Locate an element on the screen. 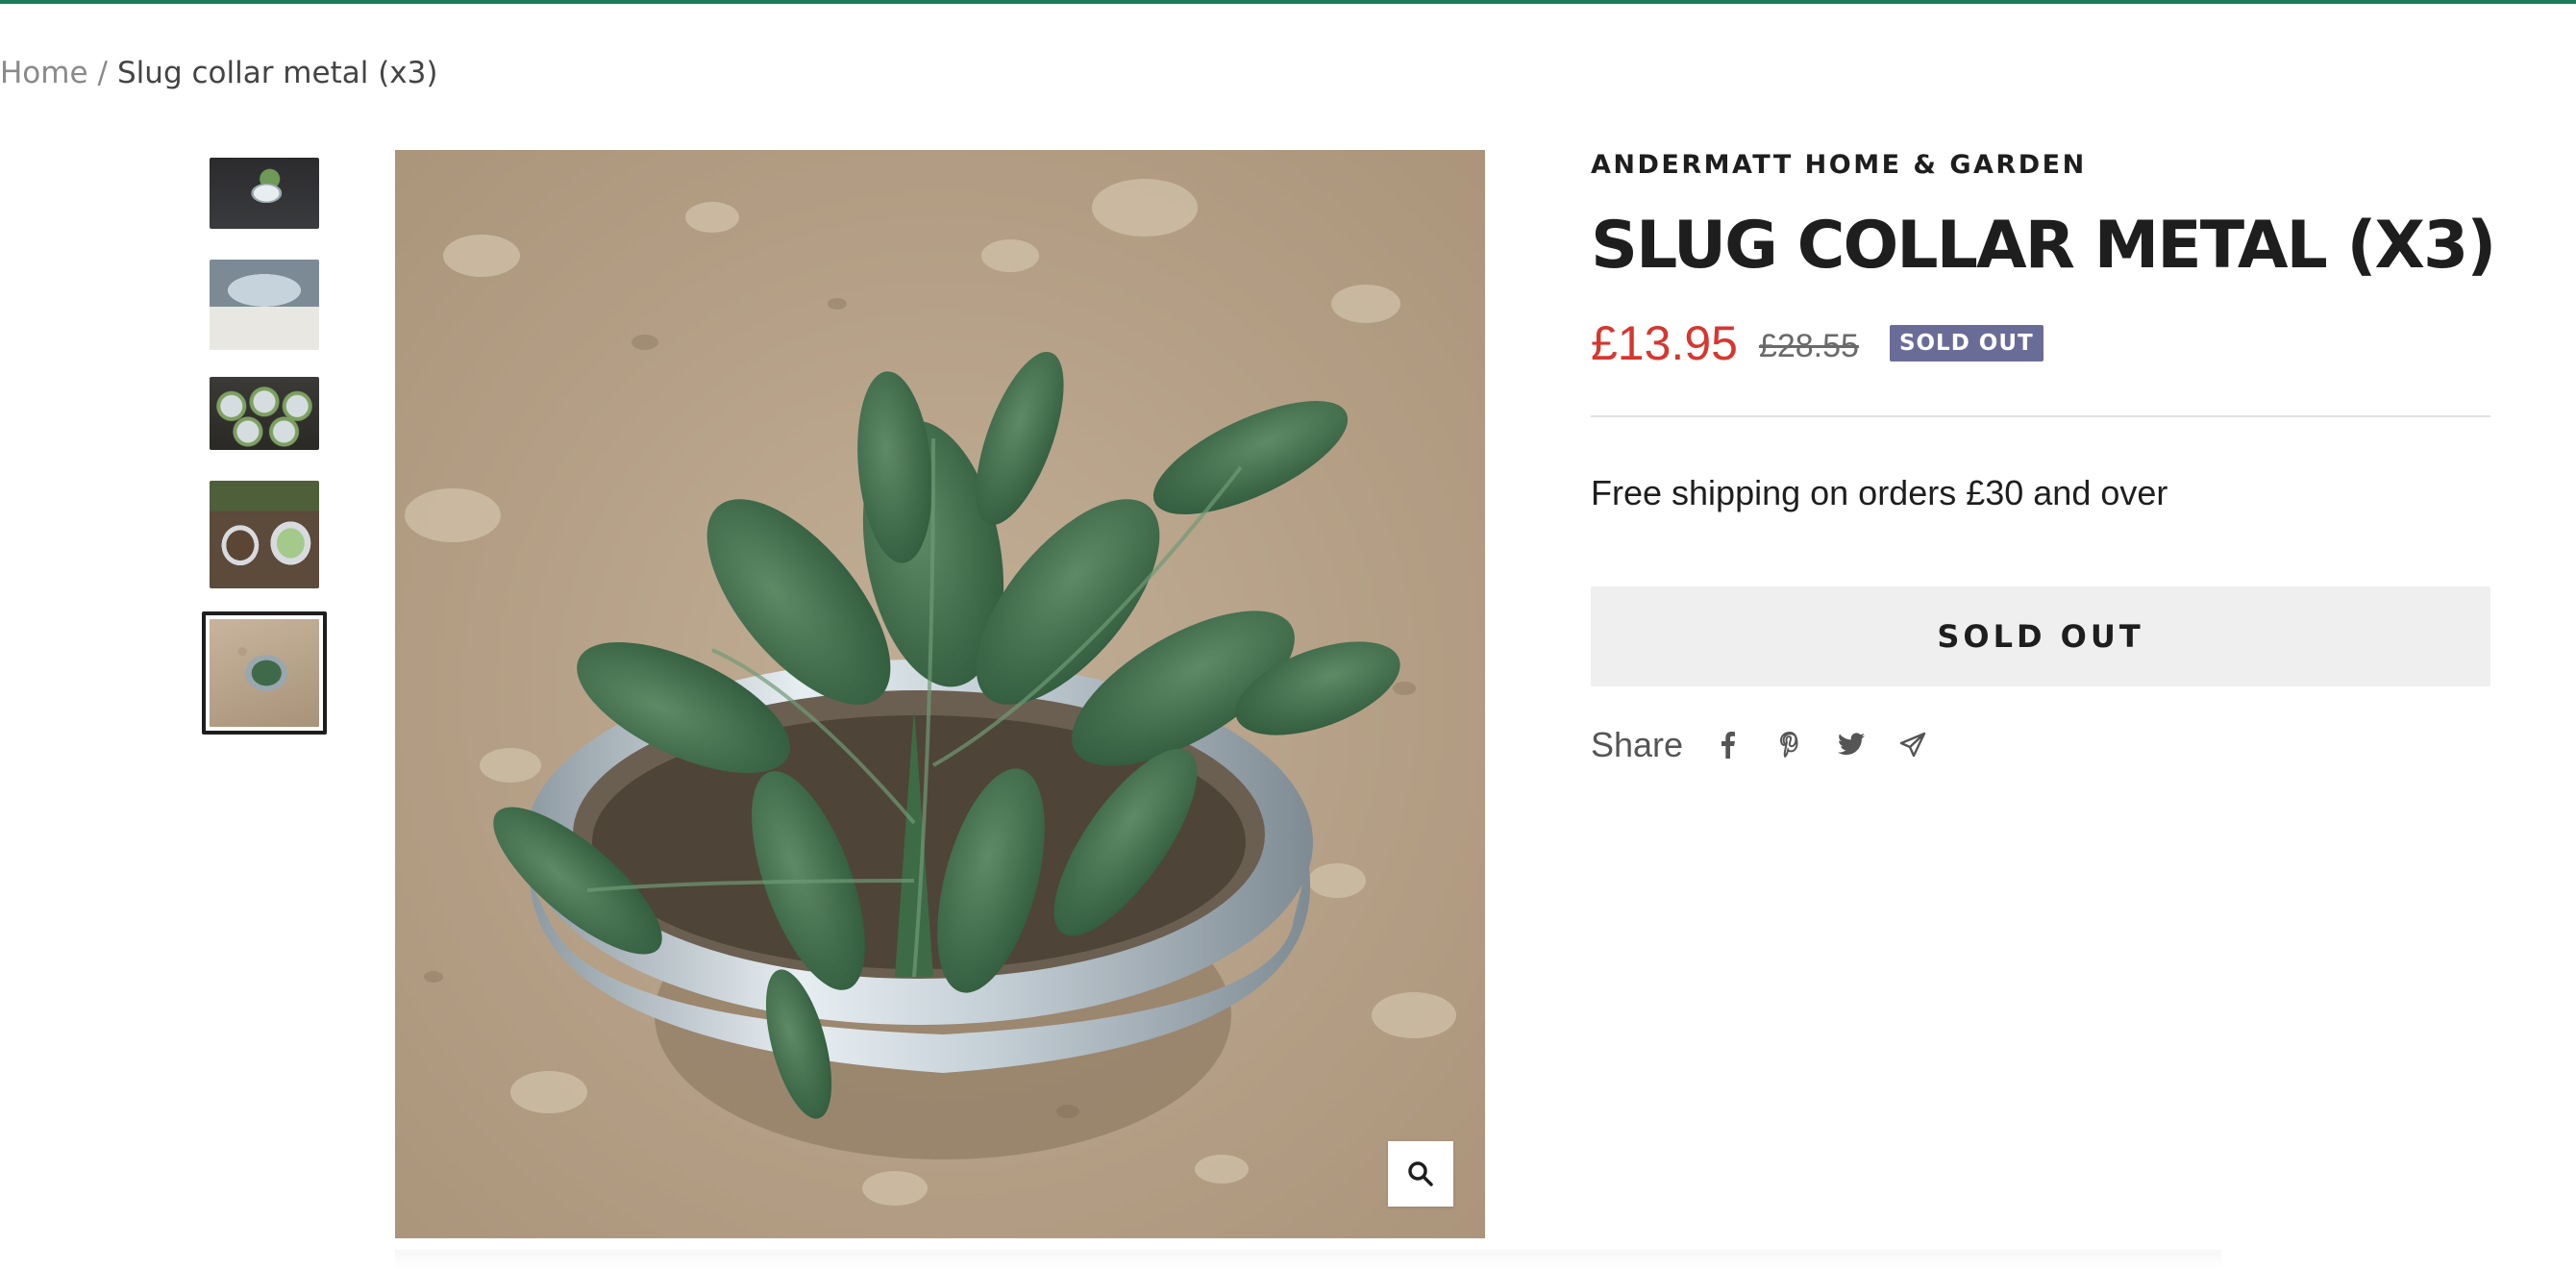 The width and height of the screenshot is (2576, 1271). breadcrumb-home-link: Home is located at coordinates (44, 73).